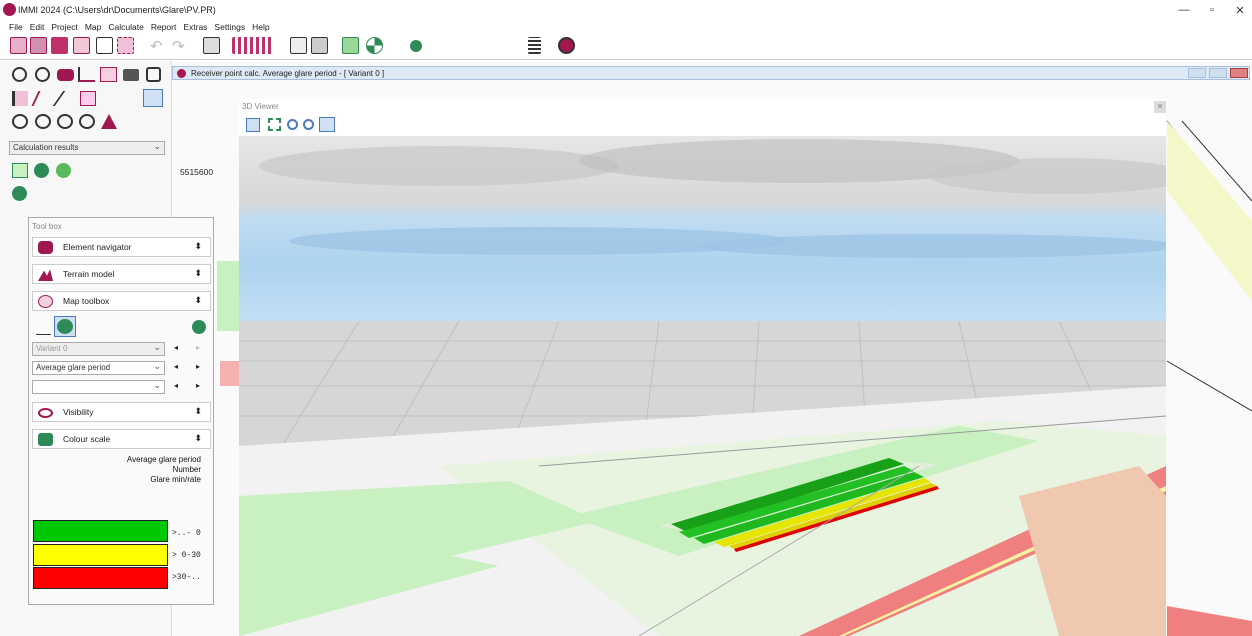  Describe the element at coordinates (38, 45) in the screenshot. I see `open-project-icon` at that location.